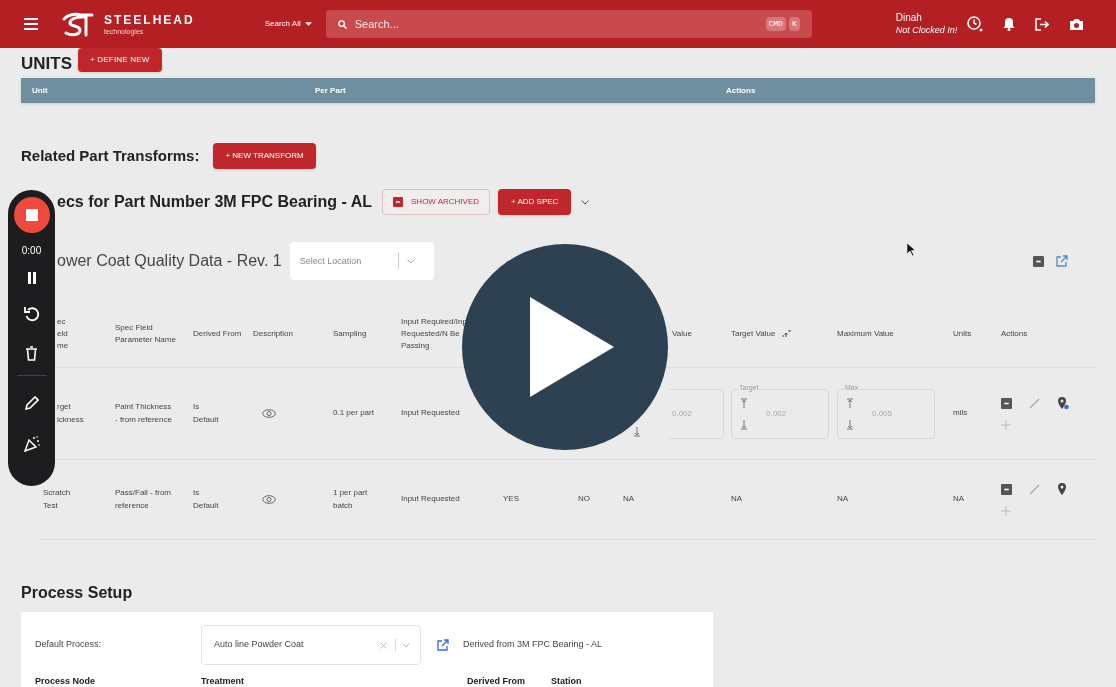 The height and width of the screenshot is (687, 1116). Describe the element at coordinates (146, 333) in the screenshot. I see `column-header: Spec Field Parameter Name` at that location.